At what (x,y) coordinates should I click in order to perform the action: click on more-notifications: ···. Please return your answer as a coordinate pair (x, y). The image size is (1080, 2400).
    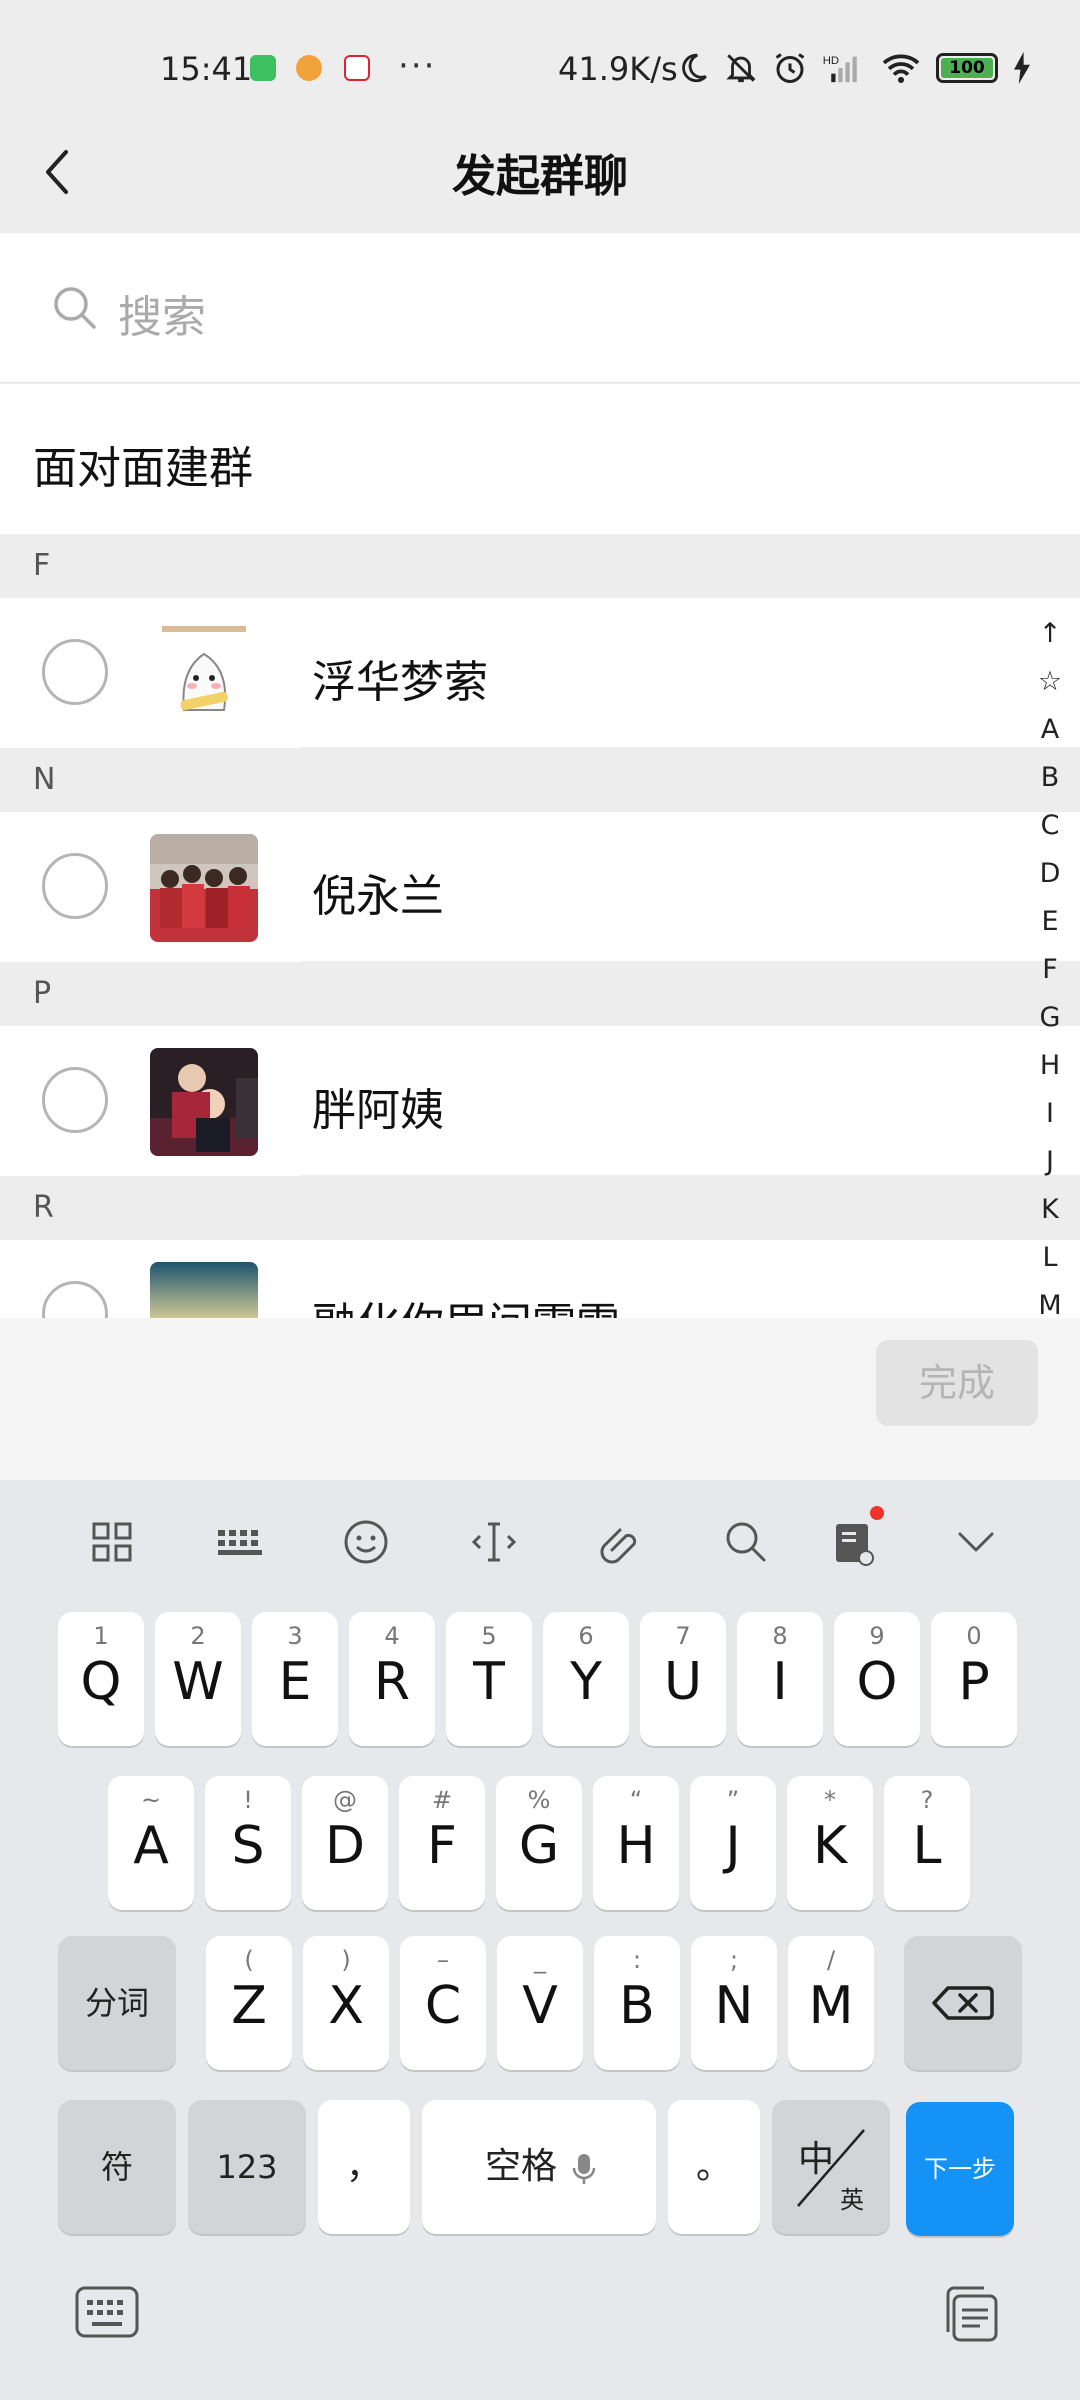
    Looking at the image, I should click on (417, 66).